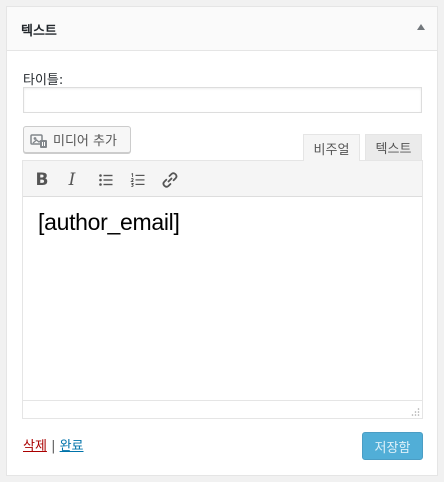 The width and height of the screenshot is (444, 482). What do you see at coordinates (43, 80) in the screenshot?
I see `title-label: 타이틀:` at bounding box center [43, 80].